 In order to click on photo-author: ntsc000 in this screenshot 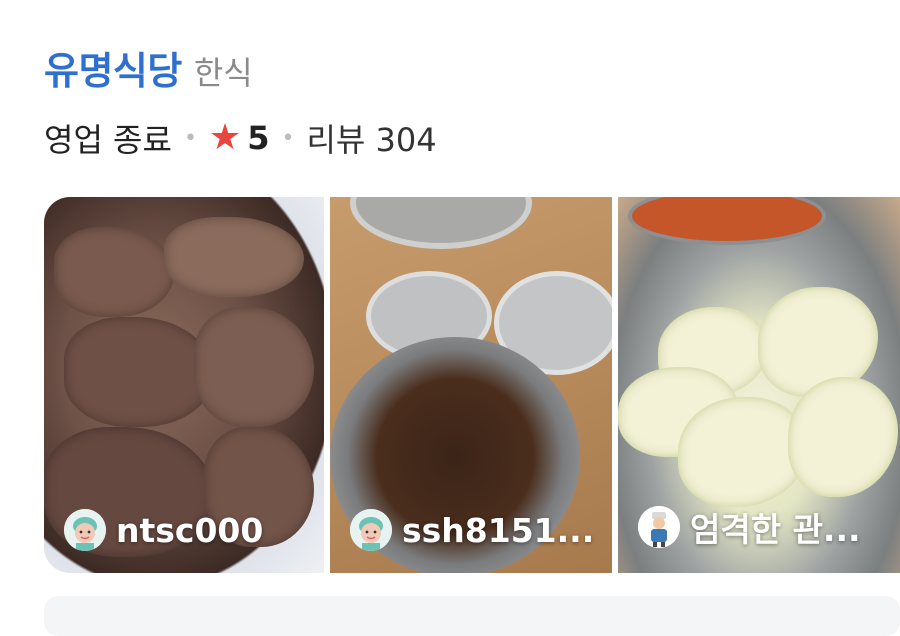, I will do `click(163, 530)`.